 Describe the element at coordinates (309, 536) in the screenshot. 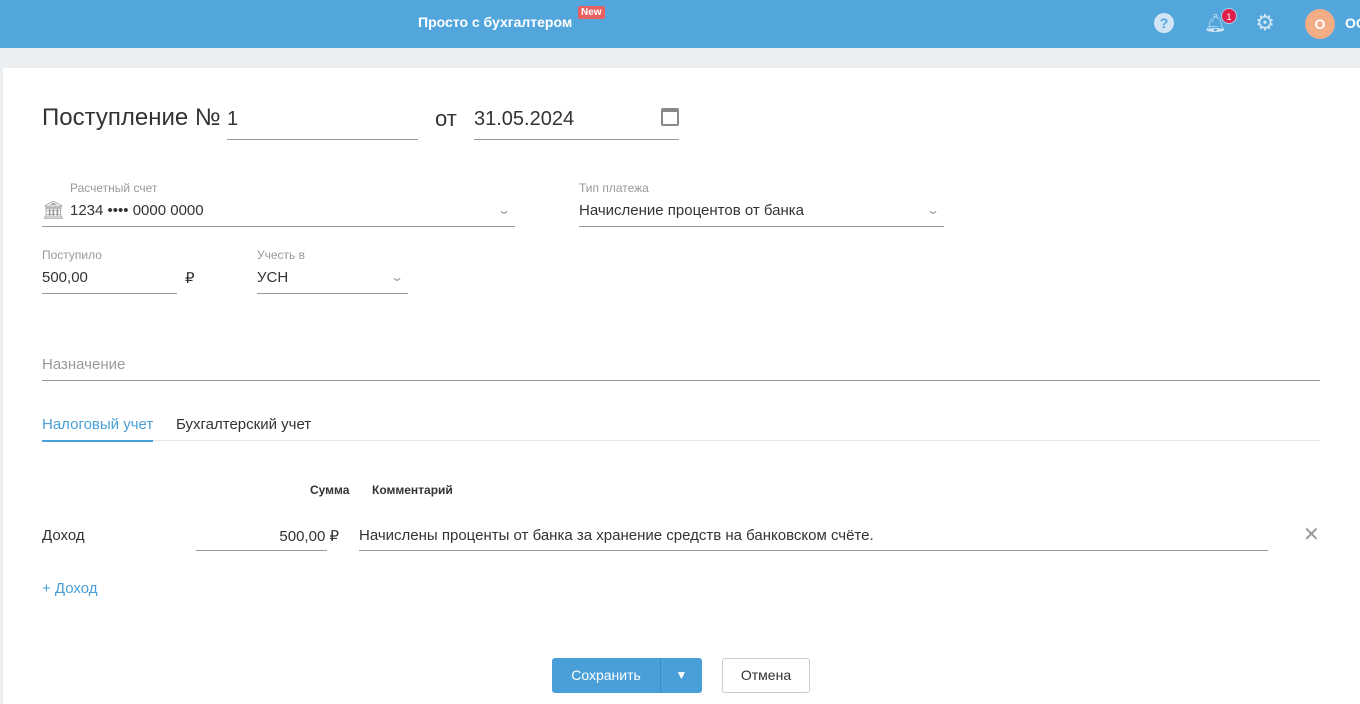

I see `row-sum-value: 500,00 ₽` at that location.